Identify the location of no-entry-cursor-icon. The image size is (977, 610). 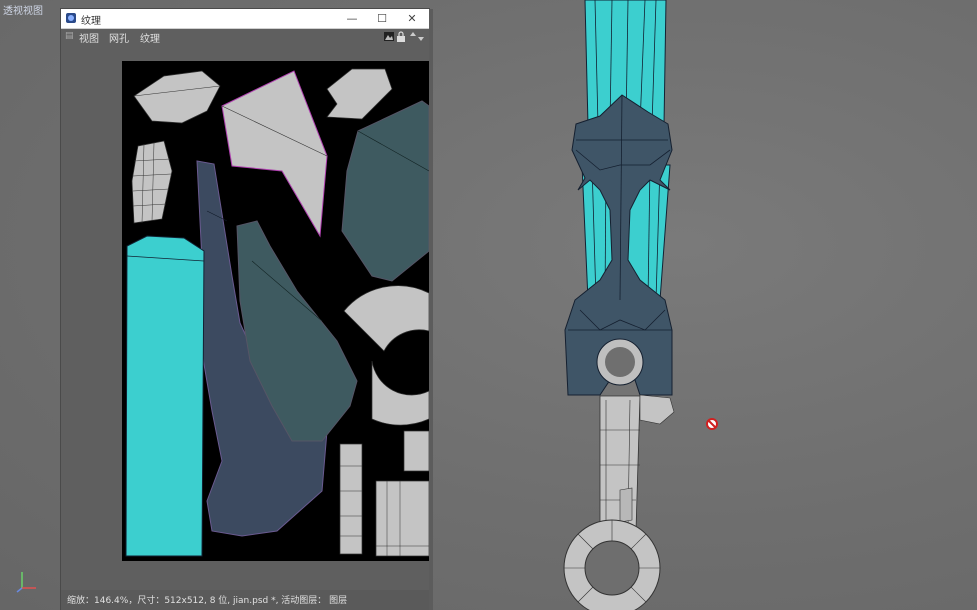
(712, 424).